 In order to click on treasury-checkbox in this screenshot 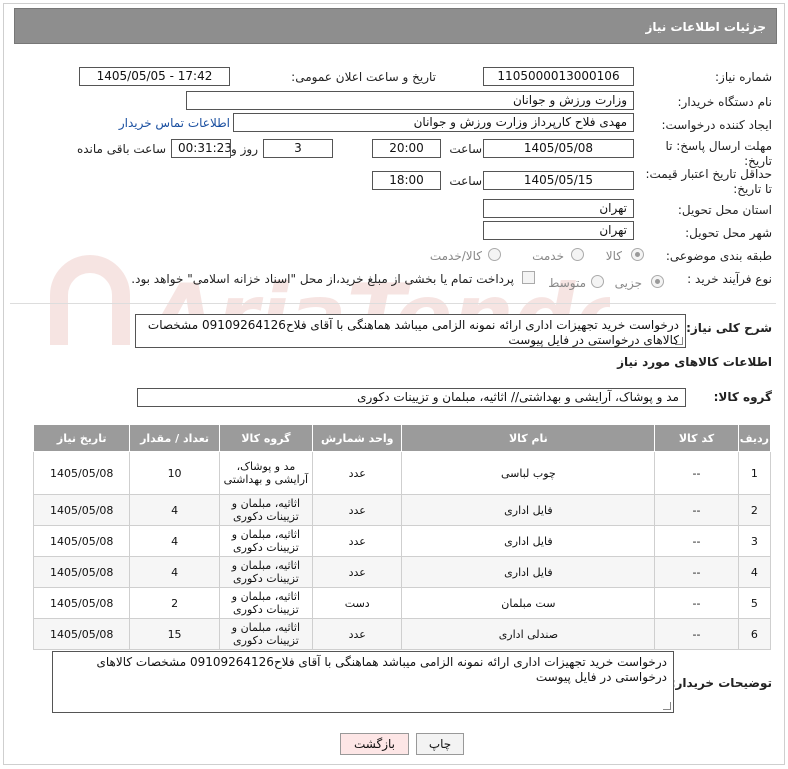, I will do `click(528, 277)`.